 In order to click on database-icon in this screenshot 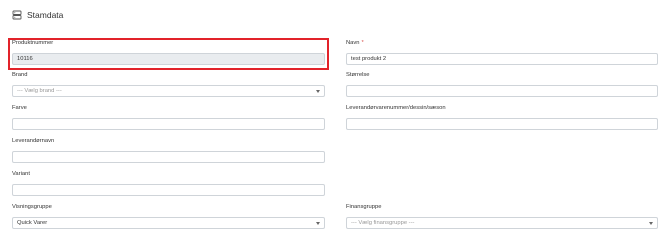, I will do `click(17, 15)`.